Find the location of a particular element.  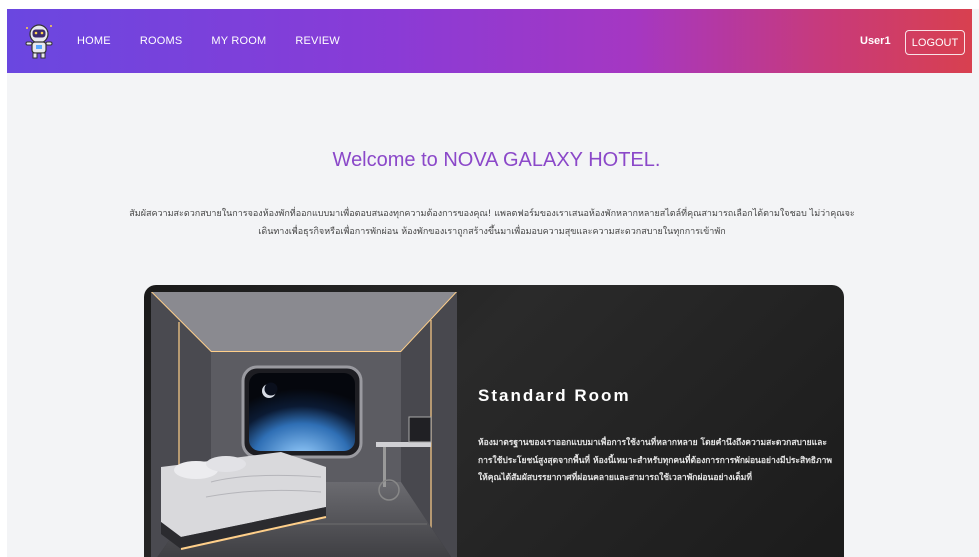

nav-item-my-room: MY ROOM is located at coordinates (238, 41).